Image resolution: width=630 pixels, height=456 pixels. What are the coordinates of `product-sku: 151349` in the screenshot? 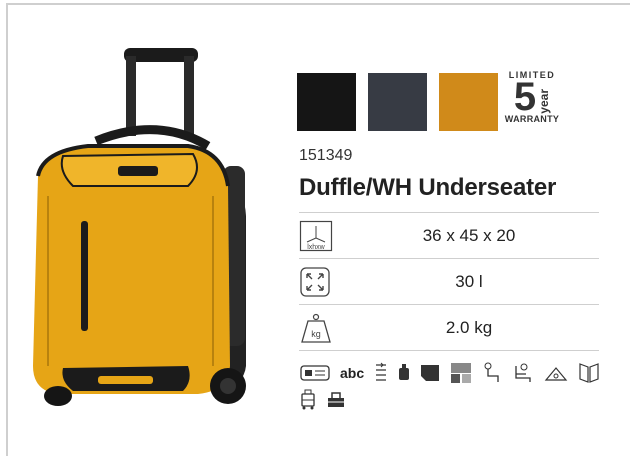 It's located at (326, 155).